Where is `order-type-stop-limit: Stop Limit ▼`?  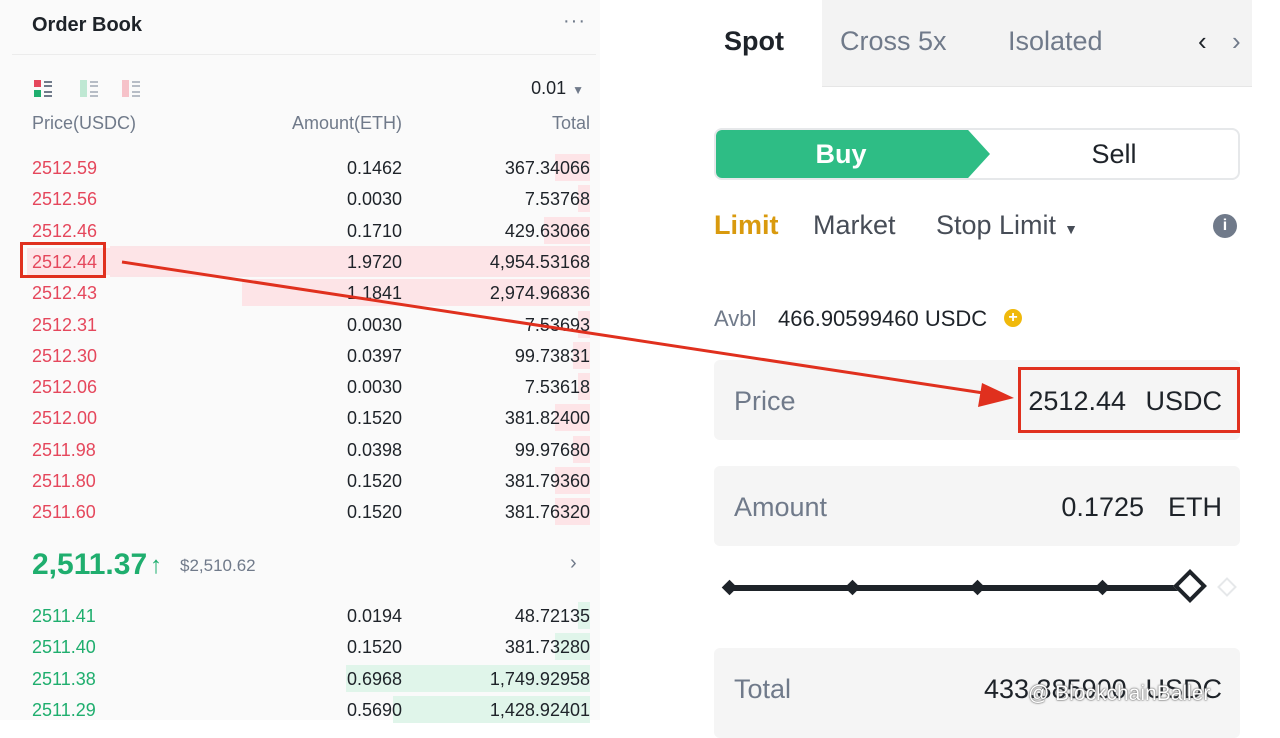 order-type-stop-limit: Stop Limit ▼ is located at coordinates (1007, 225).